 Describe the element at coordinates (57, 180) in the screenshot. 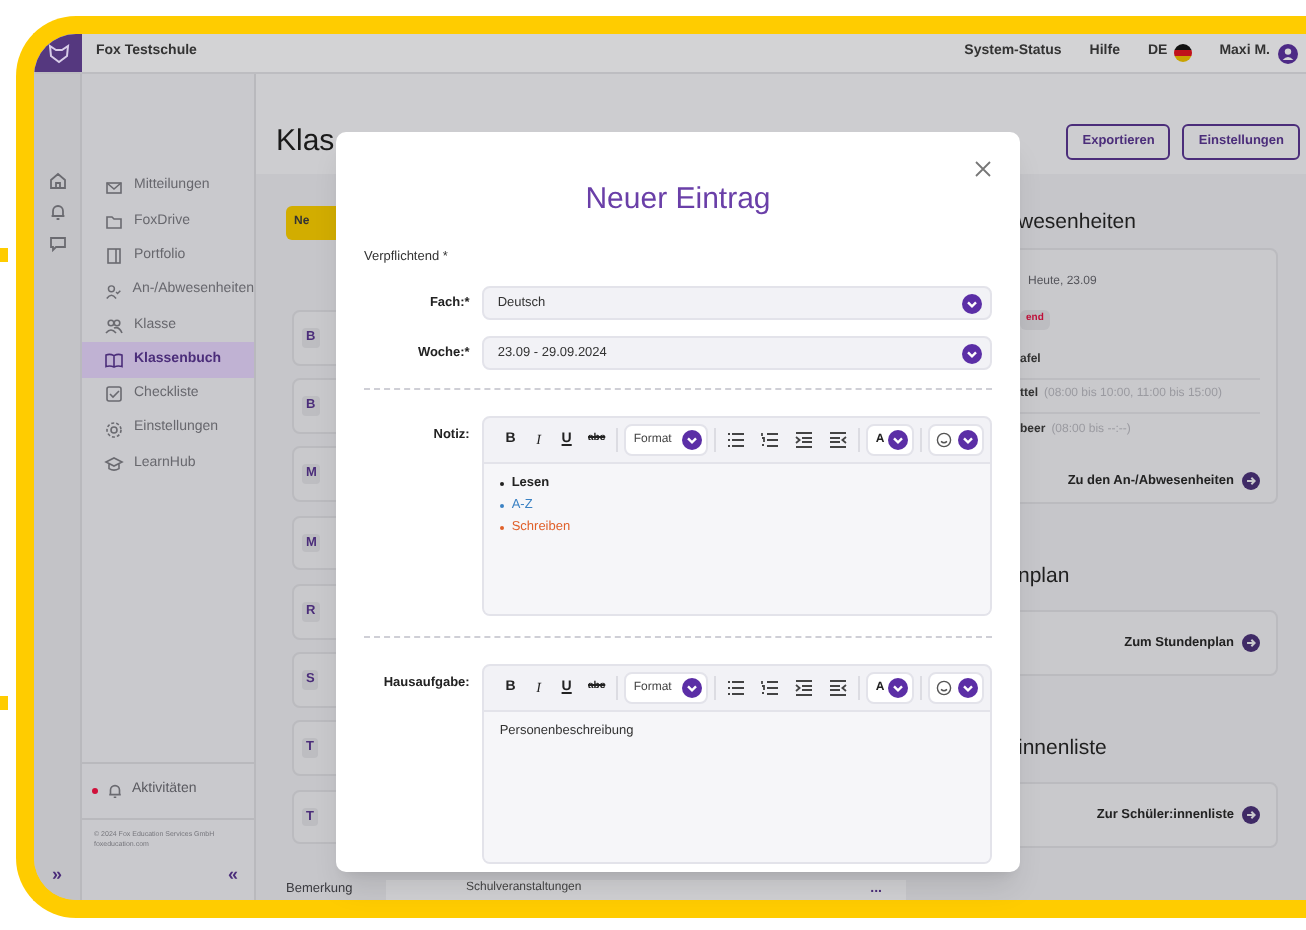

I see `home-icon` at that location.